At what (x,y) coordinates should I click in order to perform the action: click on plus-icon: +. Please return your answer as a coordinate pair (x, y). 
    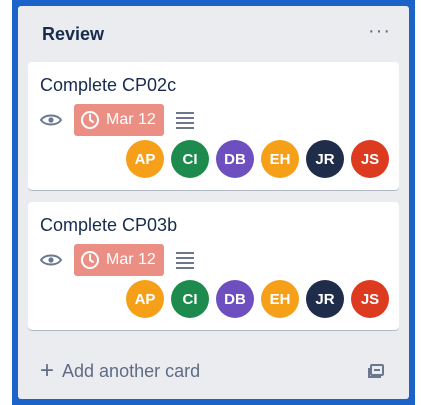
    Looking at the image, I should click on (47, 370).